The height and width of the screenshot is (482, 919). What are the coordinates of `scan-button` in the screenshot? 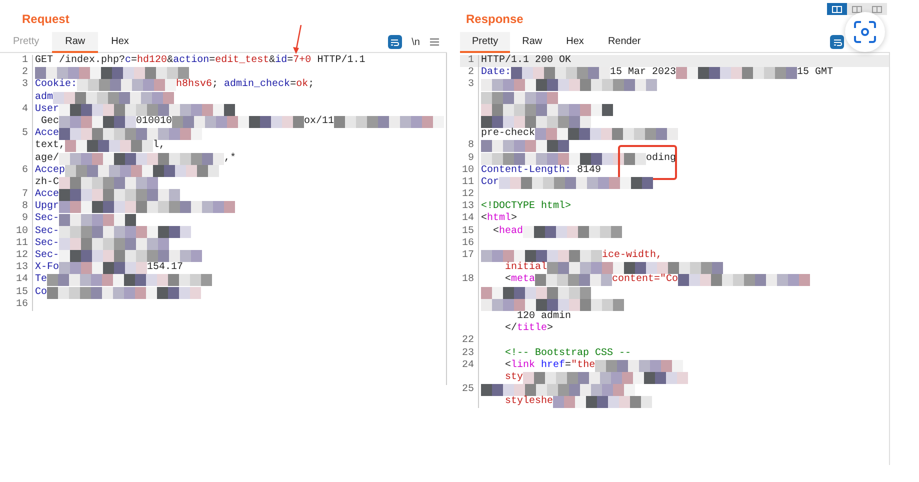 It's located at (865, 32).